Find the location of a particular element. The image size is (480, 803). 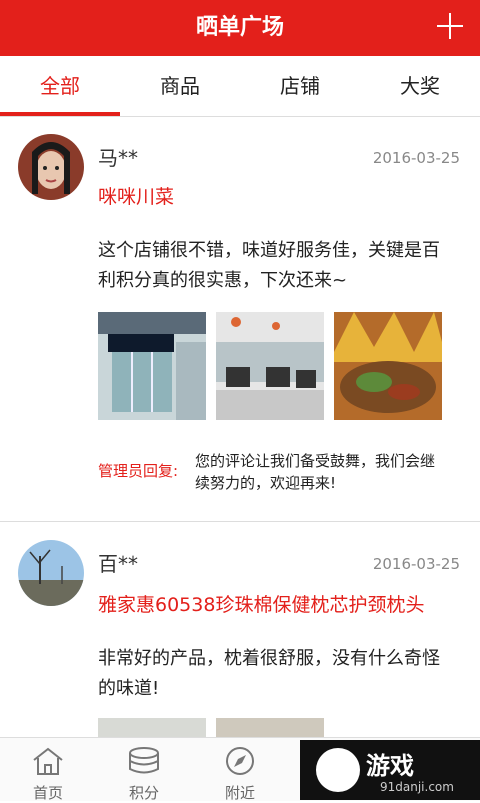

nav-home: 首页 is located at coordinates (48, 770).